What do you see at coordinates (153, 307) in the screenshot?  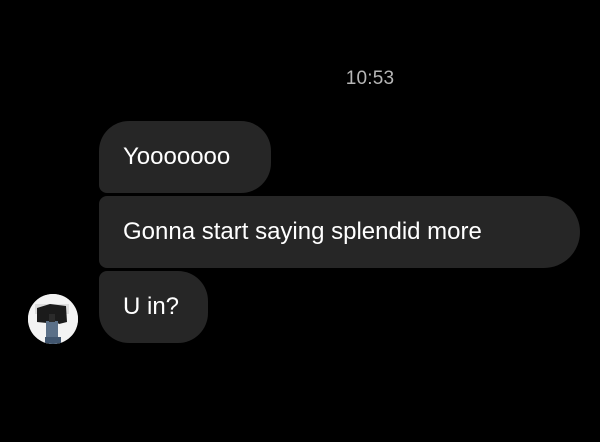 I see `message-bubble: U in?` at bounding box center [153, 307].